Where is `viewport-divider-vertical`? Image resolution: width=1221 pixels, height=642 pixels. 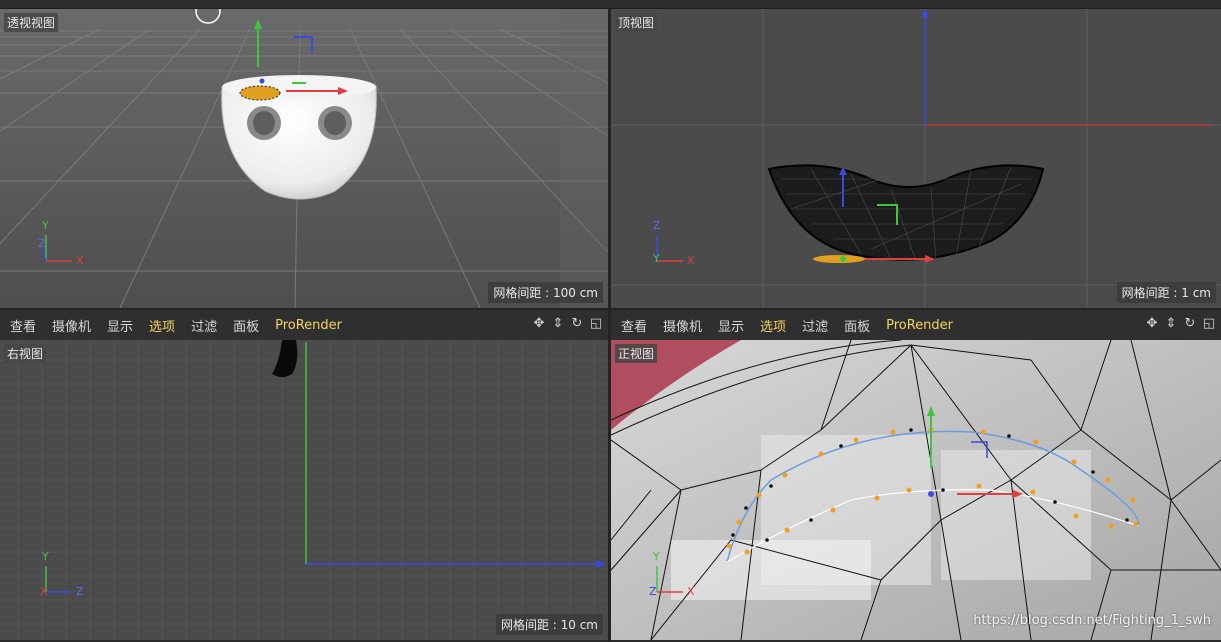 viewport-divider-vertical is located at coordinates (609, 325).